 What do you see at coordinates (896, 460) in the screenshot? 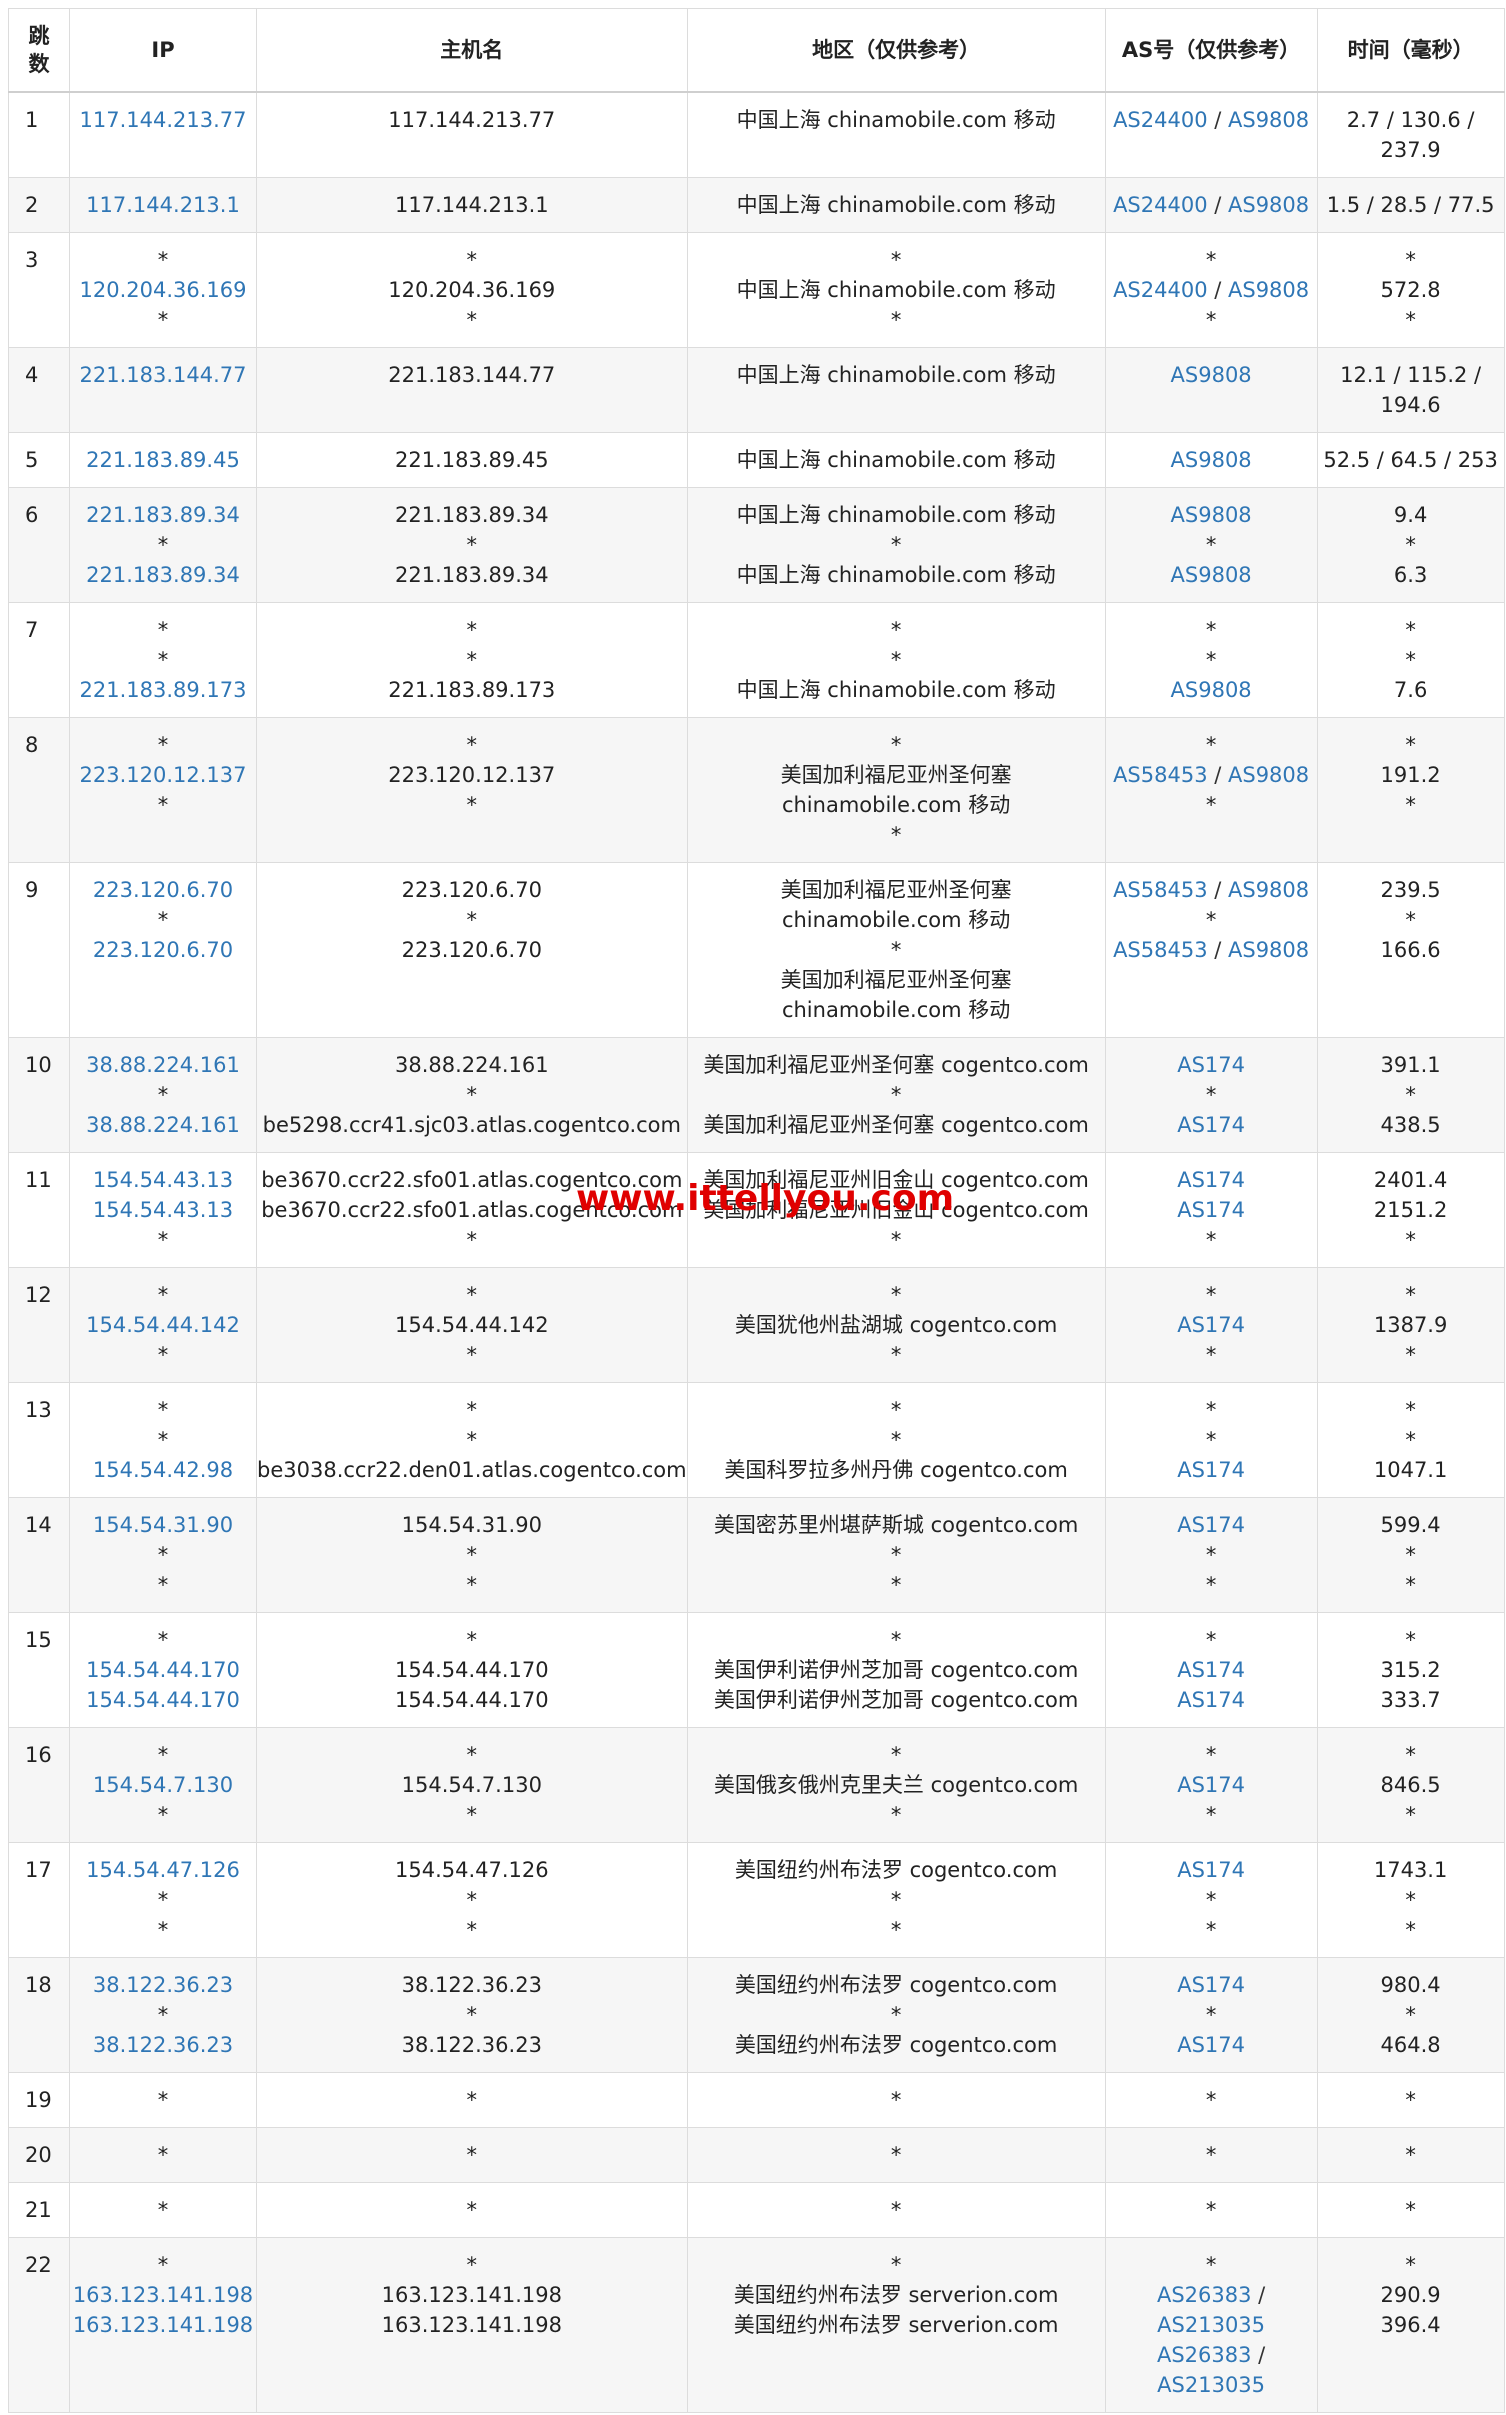
I see `region-text: 中国上海 chinamobile.com 移动` at bounding box center [896, 460].